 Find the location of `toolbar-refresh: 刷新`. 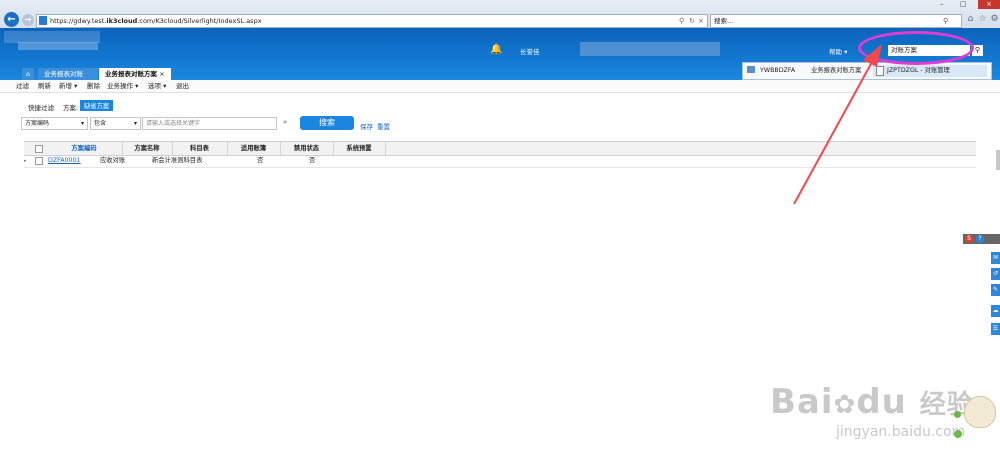

toolbar-refresh: 刷新 is located at coordinates (44, 86).